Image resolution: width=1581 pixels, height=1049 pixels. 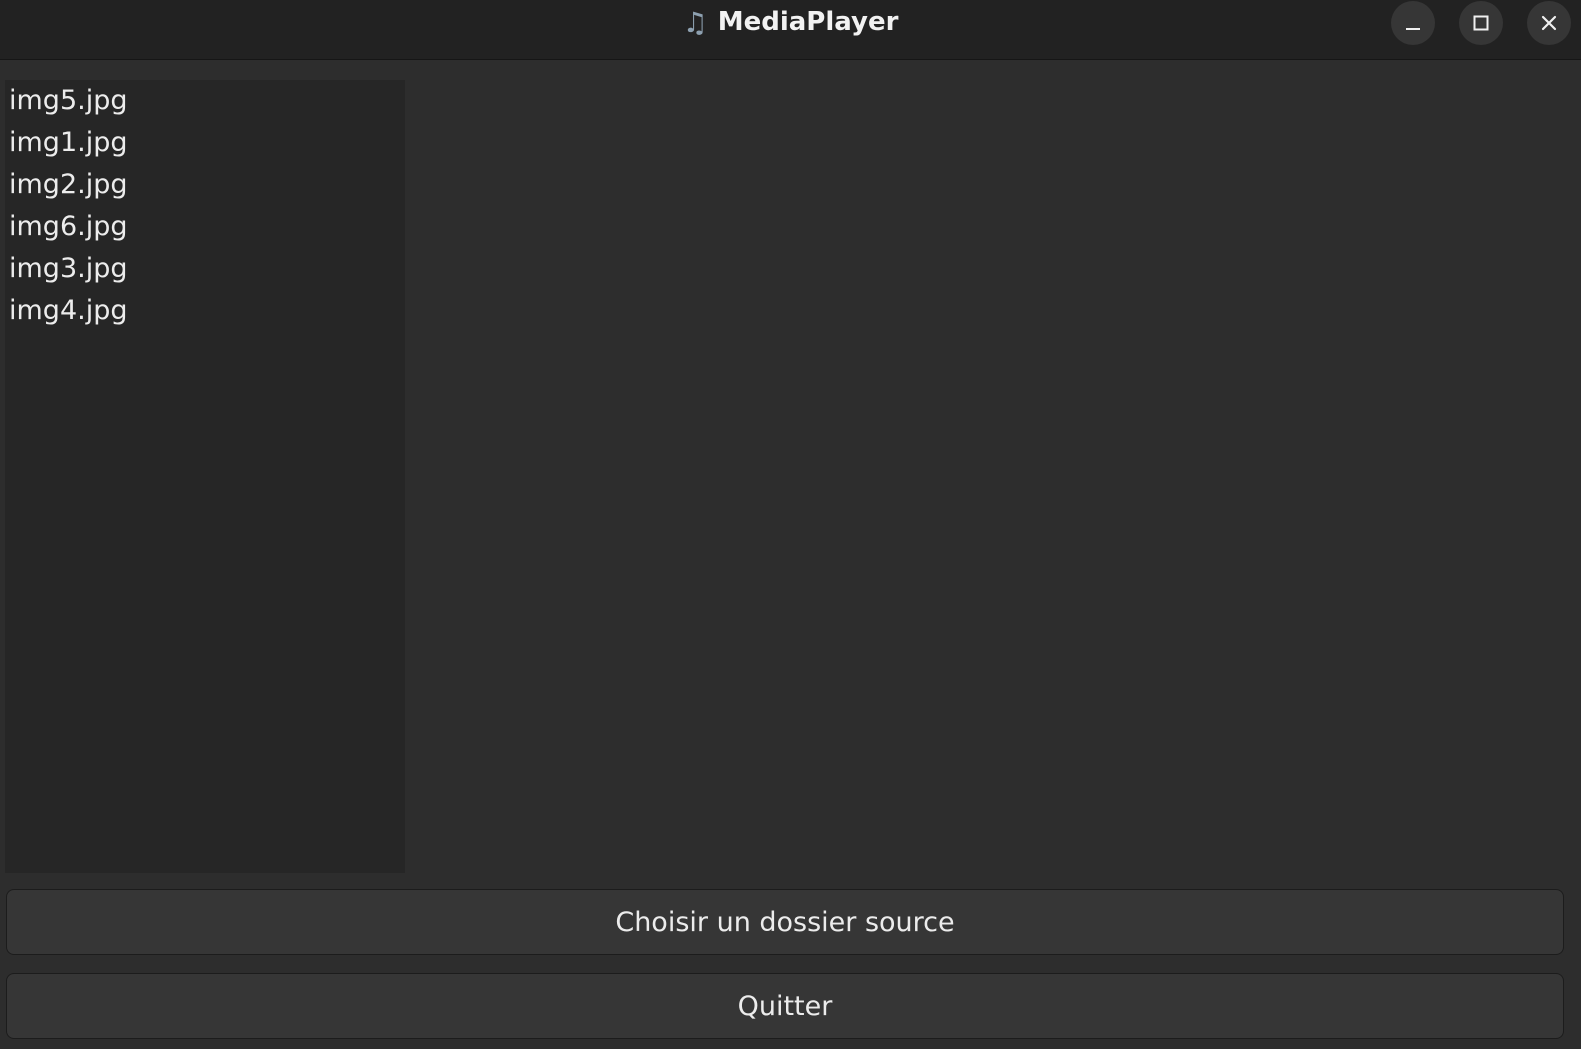 What do you see at coordinates (785, 1006) in the screenshot?
I see `quit-button: Quitter` at bounding box center [785, 1006].